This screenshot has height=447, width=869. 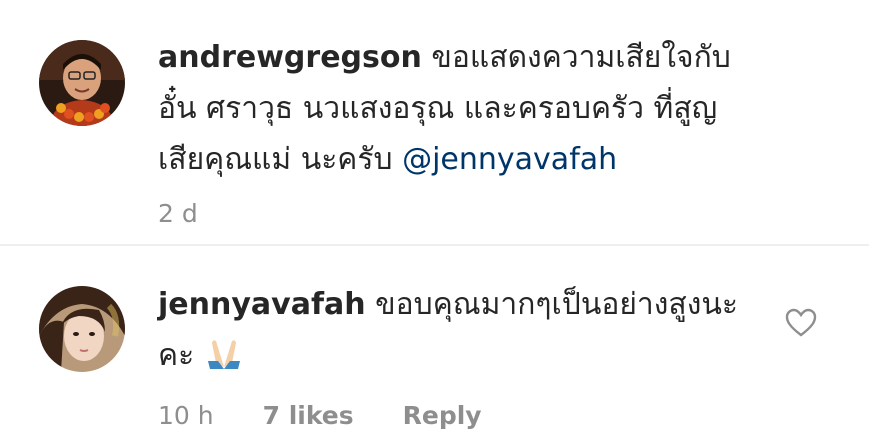 What do you see at coordinates (262, 304) in the screenshot?
I see `comment-username: jennyavafah` at bounding box center [262, 304].